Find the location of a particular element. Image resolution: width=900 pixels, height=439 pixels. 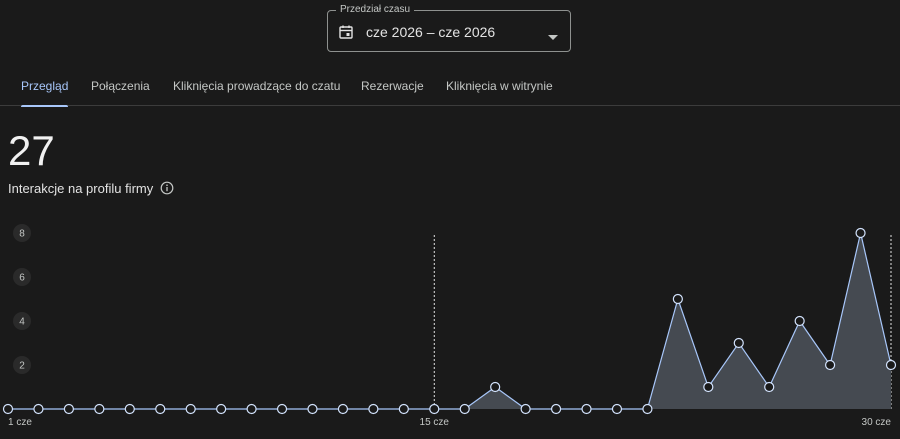

tab-chat-clicks: Kliknięcia prowadzące do czatu is located at coordinates (256, 86).